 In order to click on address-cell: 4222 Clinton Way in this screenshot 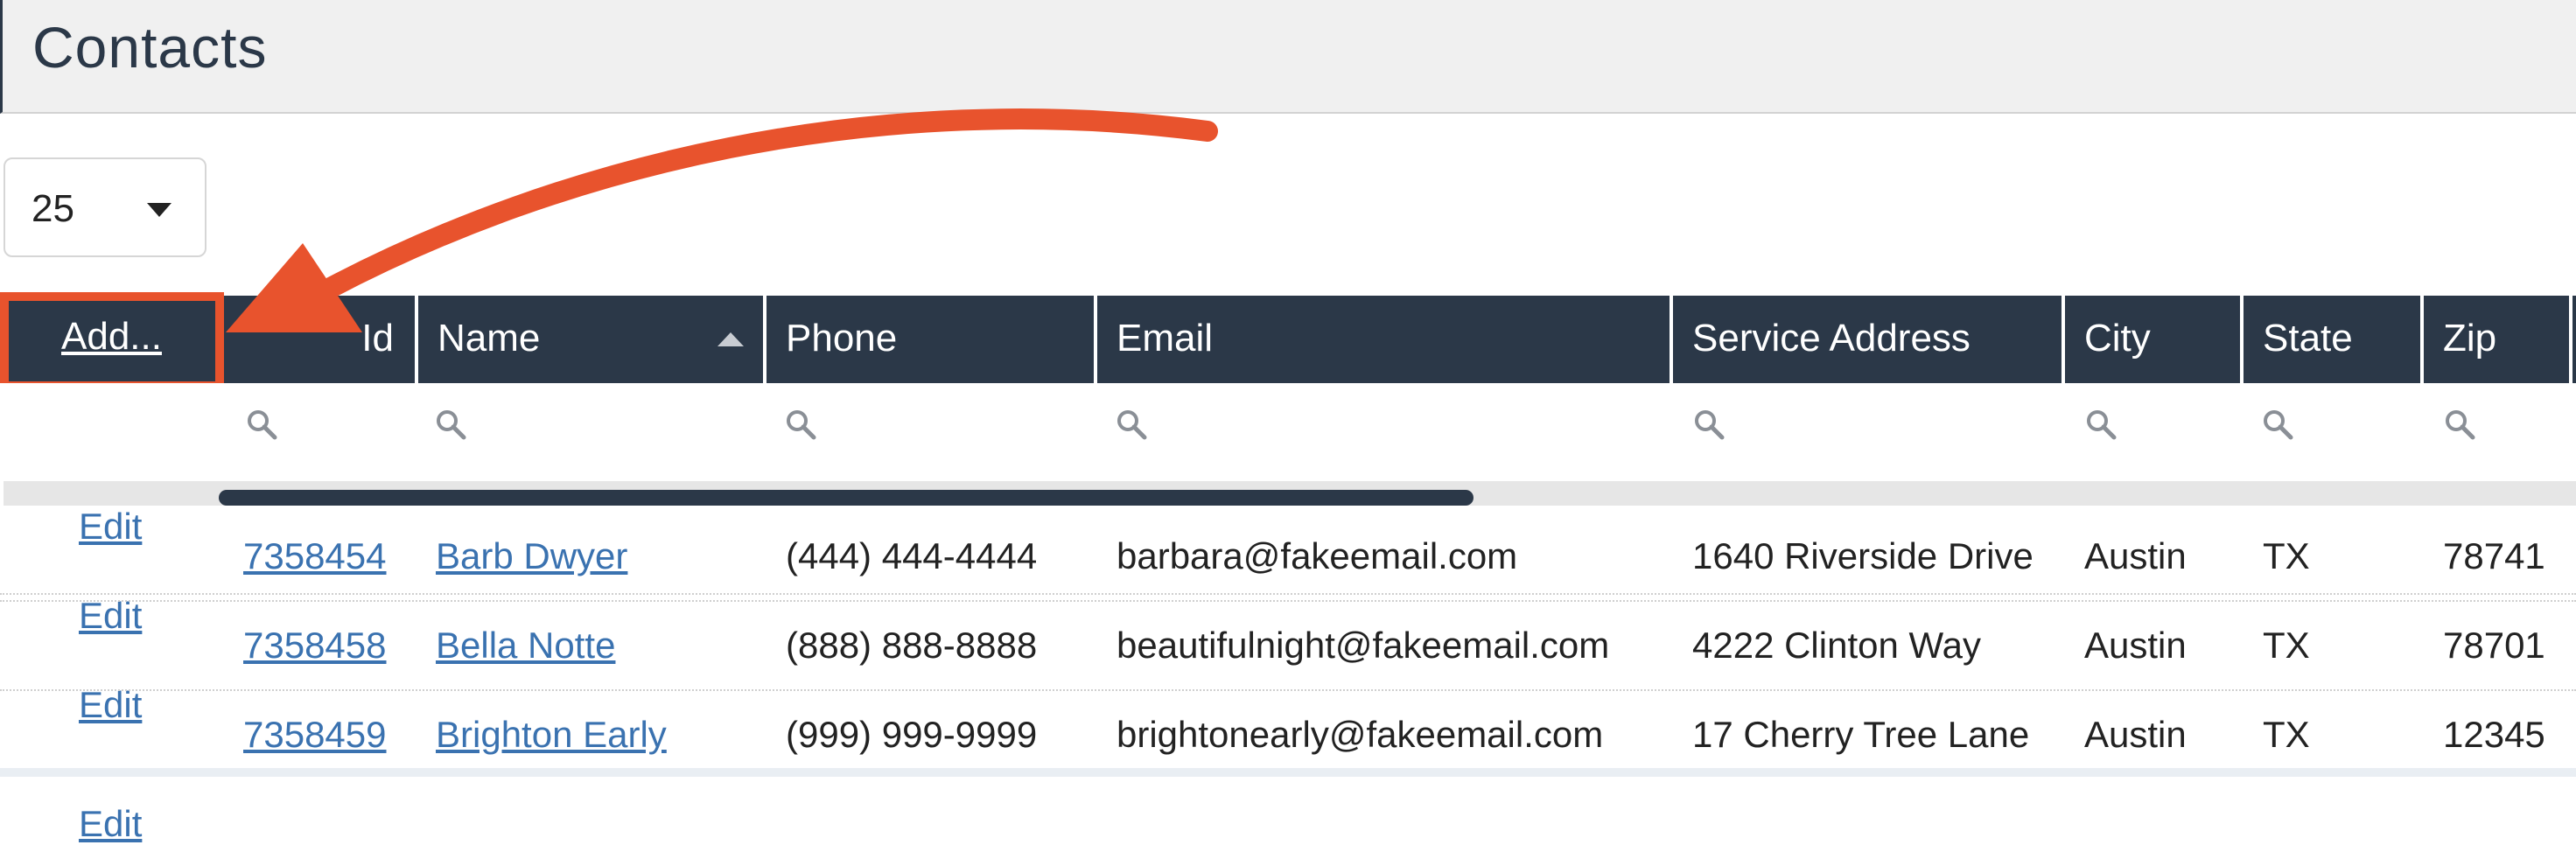, I will do `click(1836, 645)`.